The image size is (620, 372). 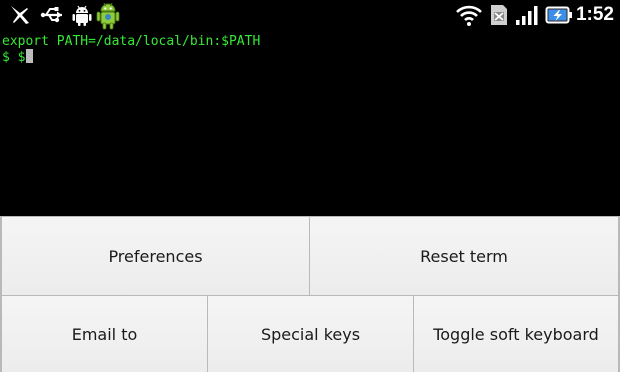 I want to click on terminal-line: export PATH=/data/local/bin:$PATH, so click(x=131, y=41).